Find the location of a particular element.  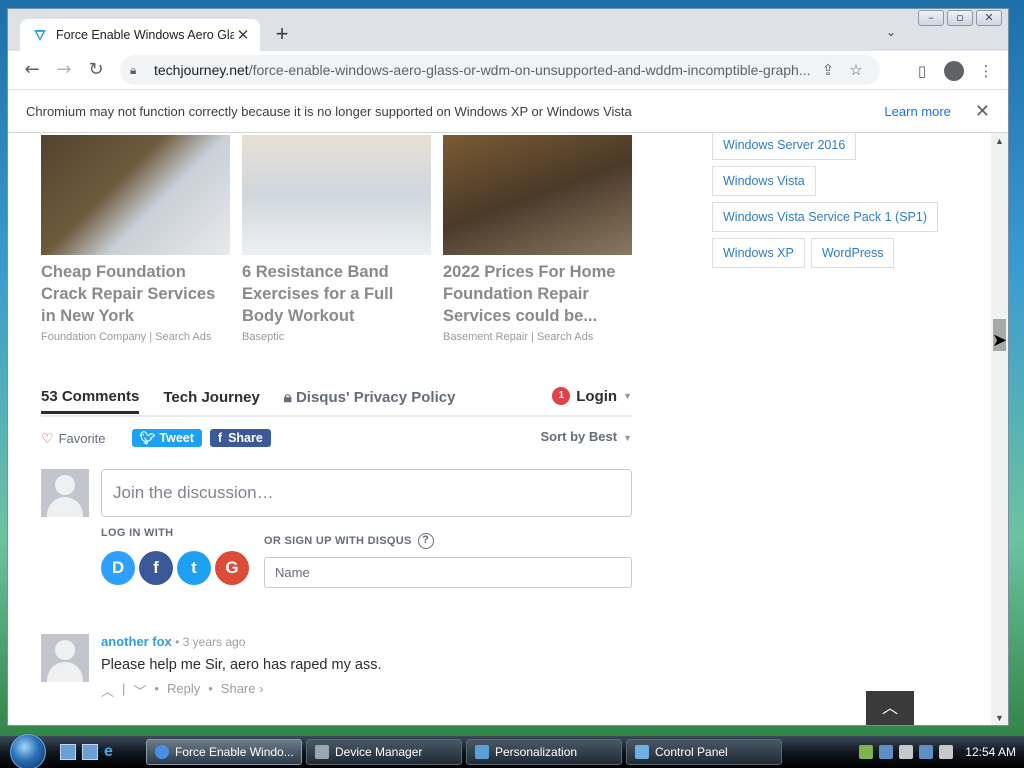

disqus-login-icon: D is located at coordinates (118, 568).